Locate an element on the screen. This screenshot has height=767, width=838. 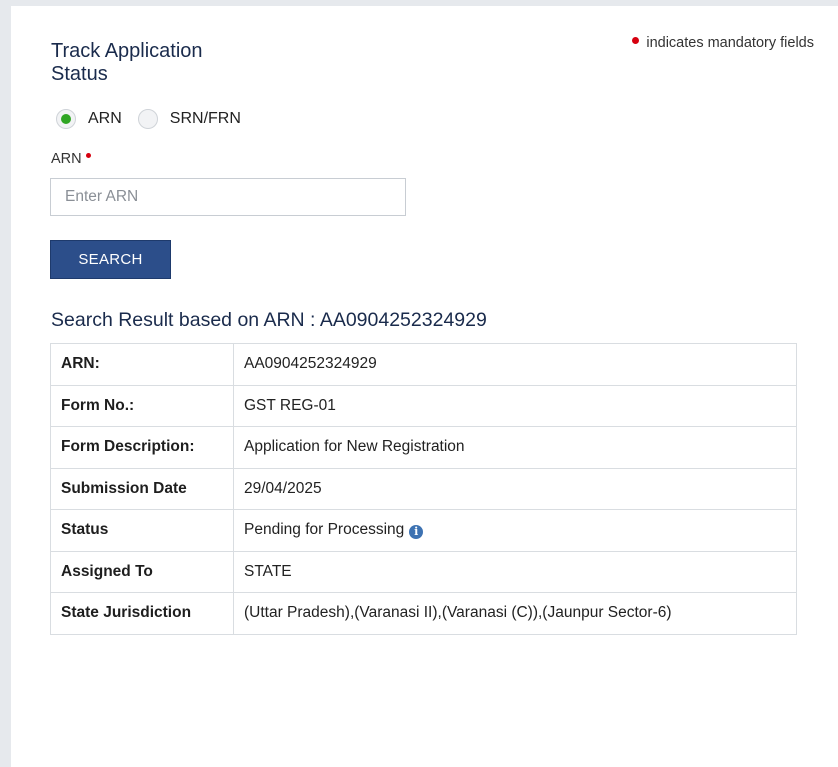
radio-srn-frn-label: SRN/FRN is located at coordinates (205, 118).